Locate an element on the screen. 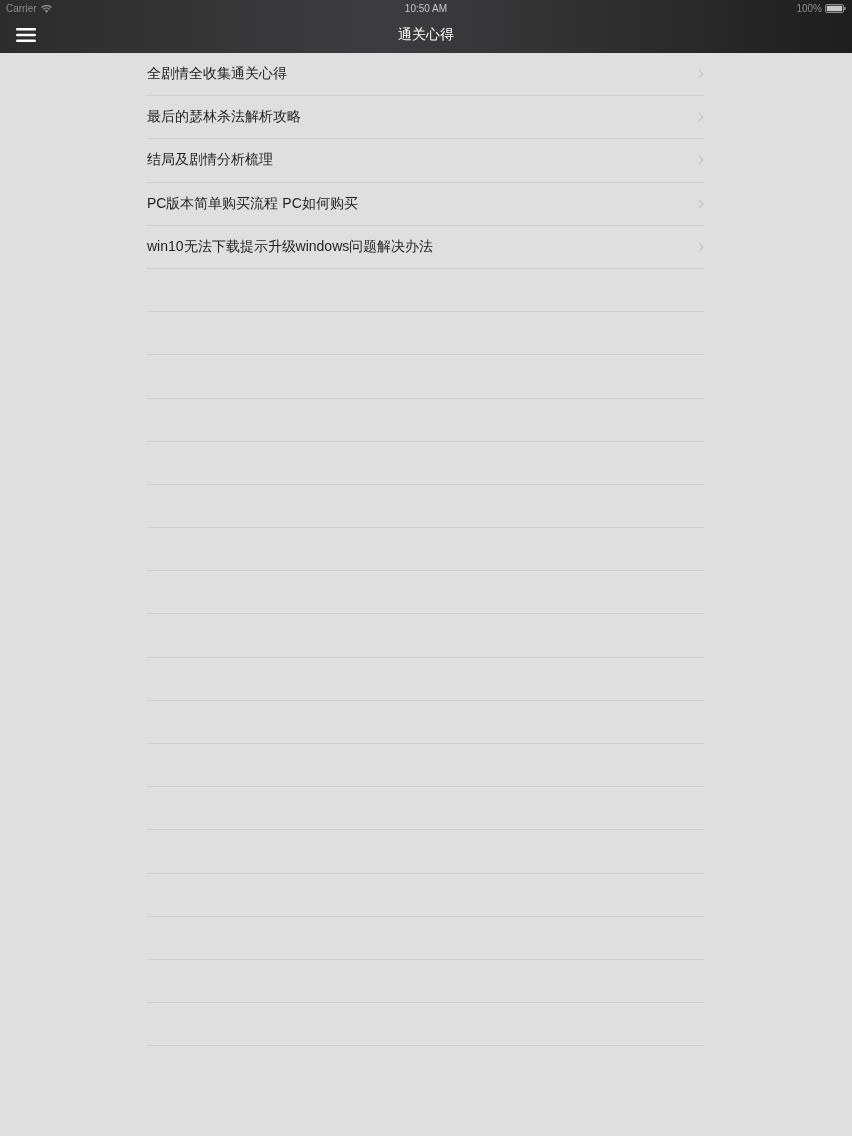  row-title: PC版本简单购买流程 PC如何购买 is located at coordinates (252, 203).